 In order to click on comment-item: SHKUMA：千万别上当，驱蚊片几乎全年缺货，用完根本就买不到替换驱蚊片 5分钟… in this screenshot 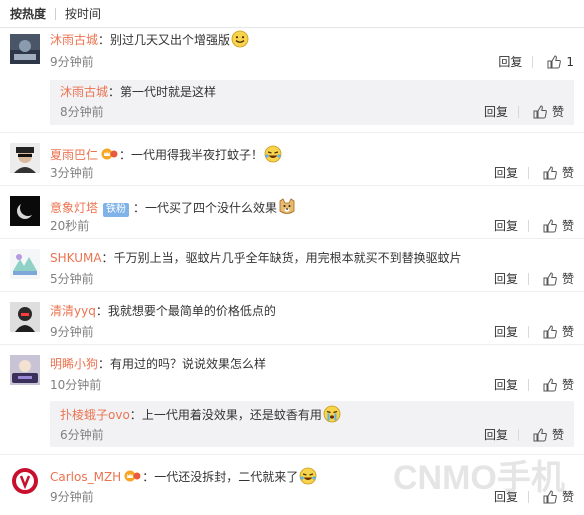, I will do `click(292, 265)`.